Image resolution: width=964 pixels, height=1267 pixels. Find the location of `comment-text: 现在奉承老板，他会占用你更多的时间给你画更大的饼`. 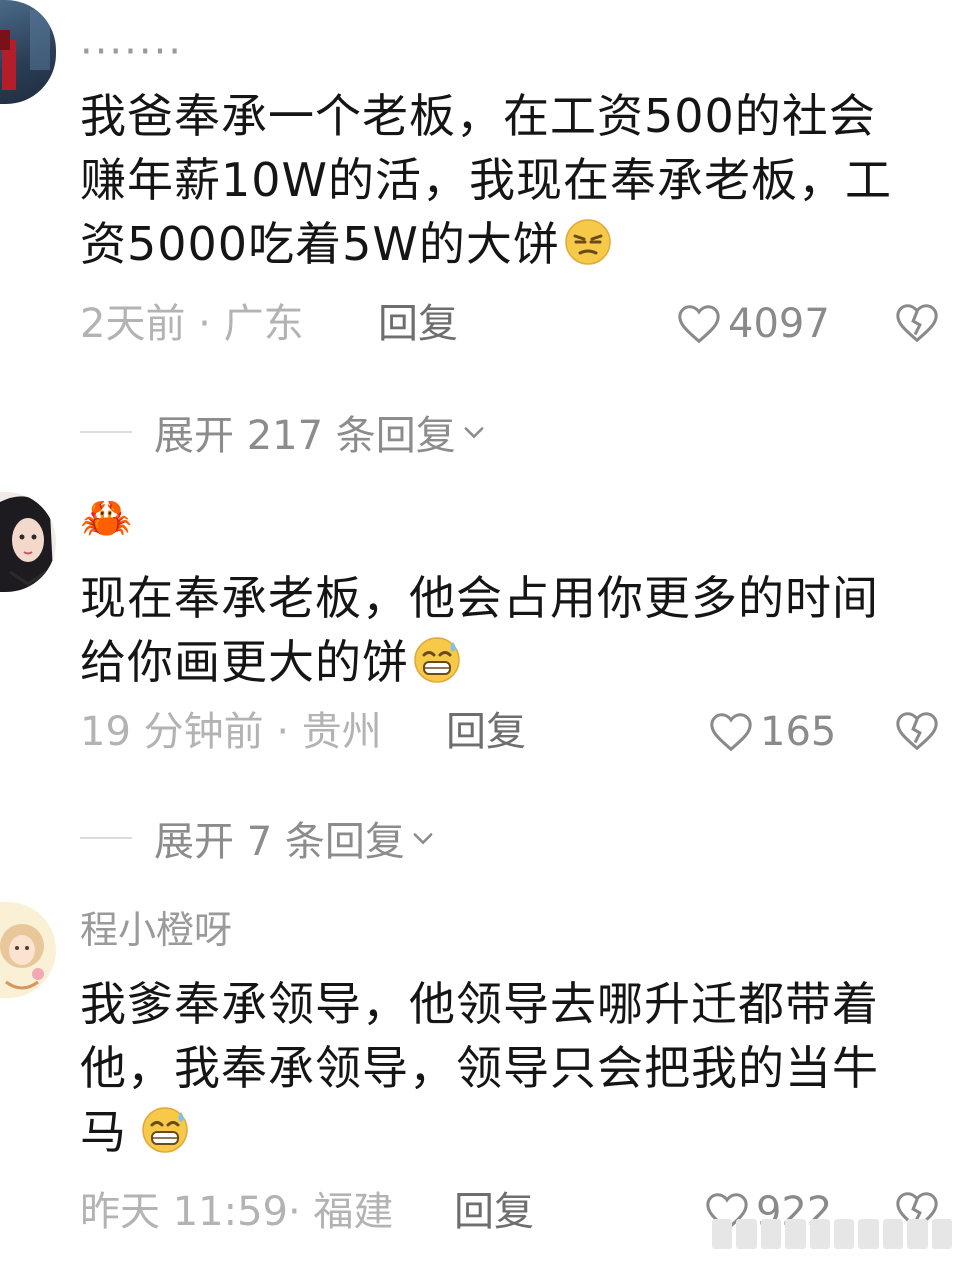

comment-text: 现在奉承老板，他会占用你更多的时间给你画更大的饼 is located at coordinates (500, 630).